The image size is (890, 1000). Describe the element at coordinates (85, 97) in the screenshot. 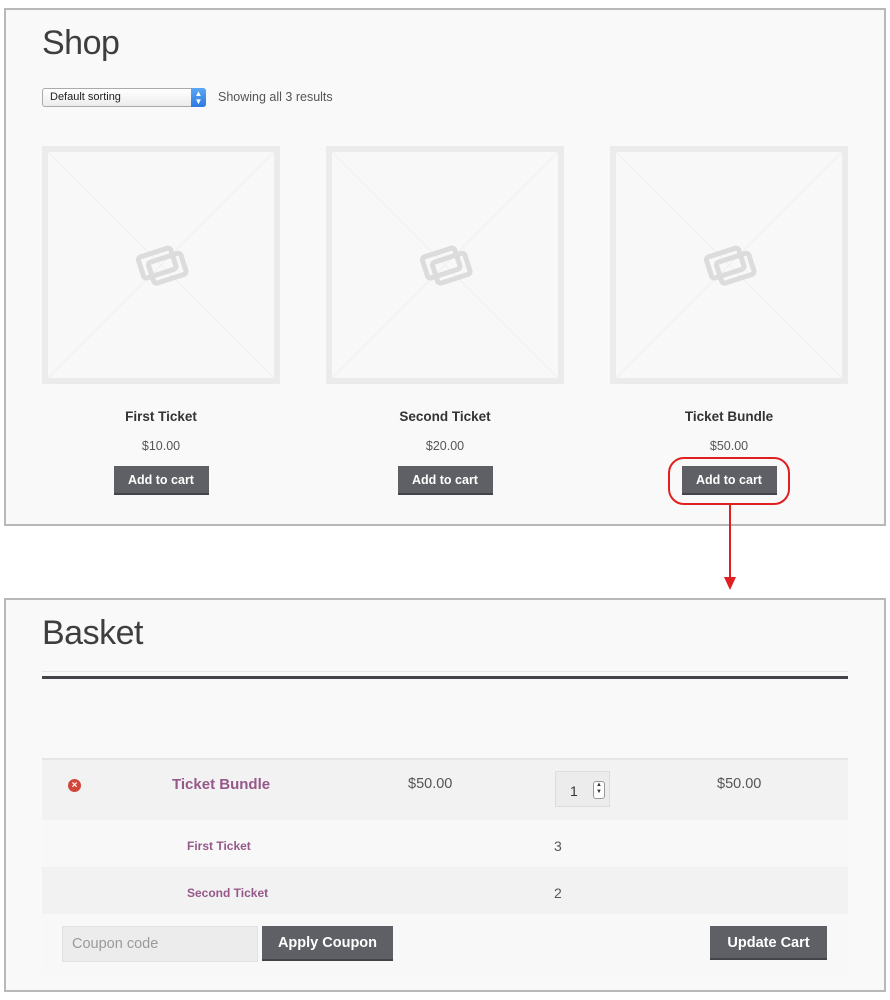

I see `sorting-select-value: Default sorting` at that location.